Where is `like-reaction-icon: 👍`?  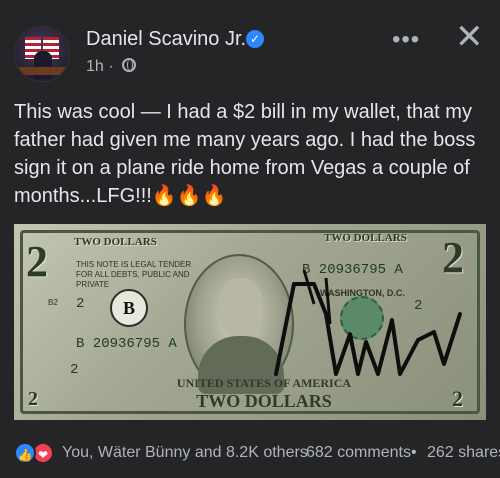 like-reaction-icon: 👍 is located at coordinates (25, 453).